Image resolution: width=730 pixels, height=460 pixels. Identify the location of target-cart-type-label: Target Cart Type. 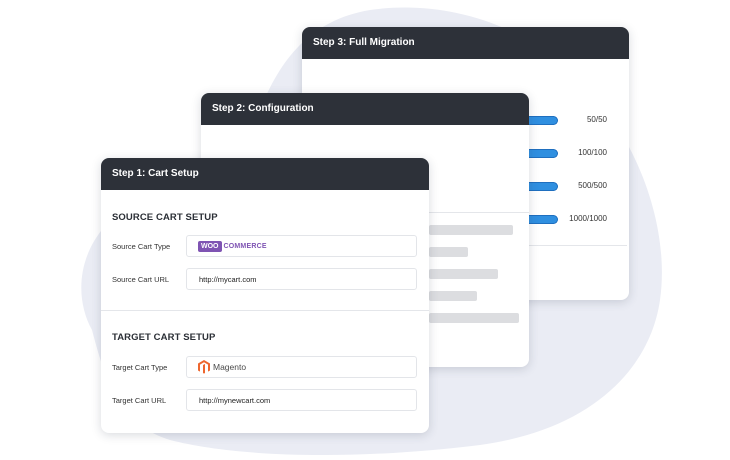
(140, 367).